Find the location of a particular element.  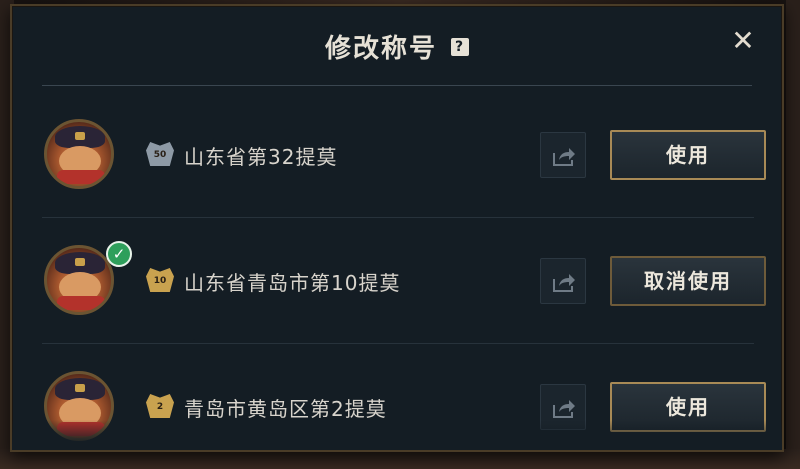

use-button: 使用 is located at coordinates (688, 155).